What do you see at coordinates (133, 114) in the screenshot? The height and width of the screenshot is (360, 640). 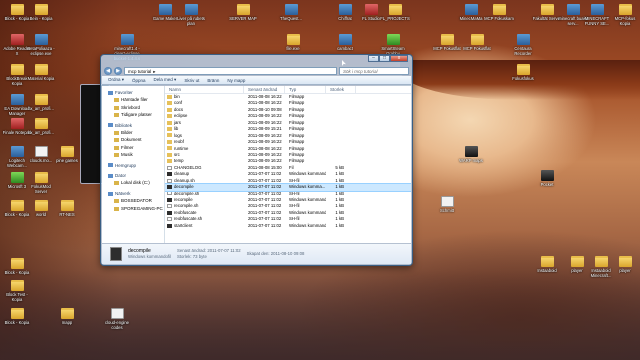 I see `nav-item: Tidigare platser` at bounding box center [133, 114].